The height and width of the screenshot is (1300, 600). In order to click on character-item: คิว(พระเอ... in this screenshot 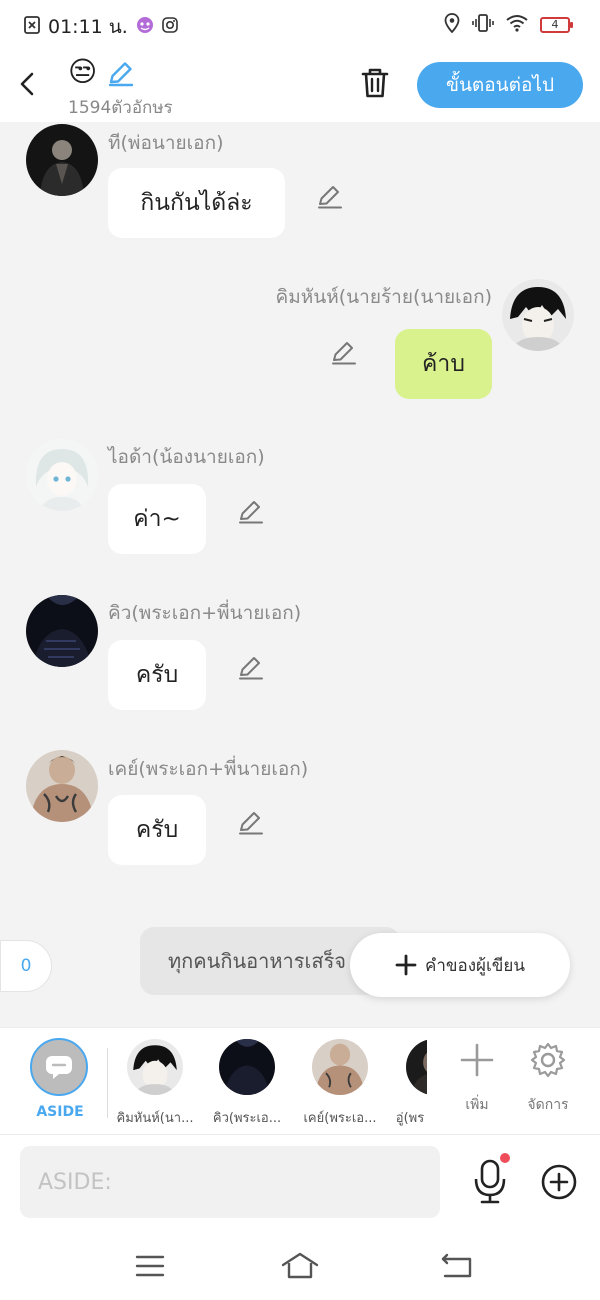, I will do `click(247, 1083)`.